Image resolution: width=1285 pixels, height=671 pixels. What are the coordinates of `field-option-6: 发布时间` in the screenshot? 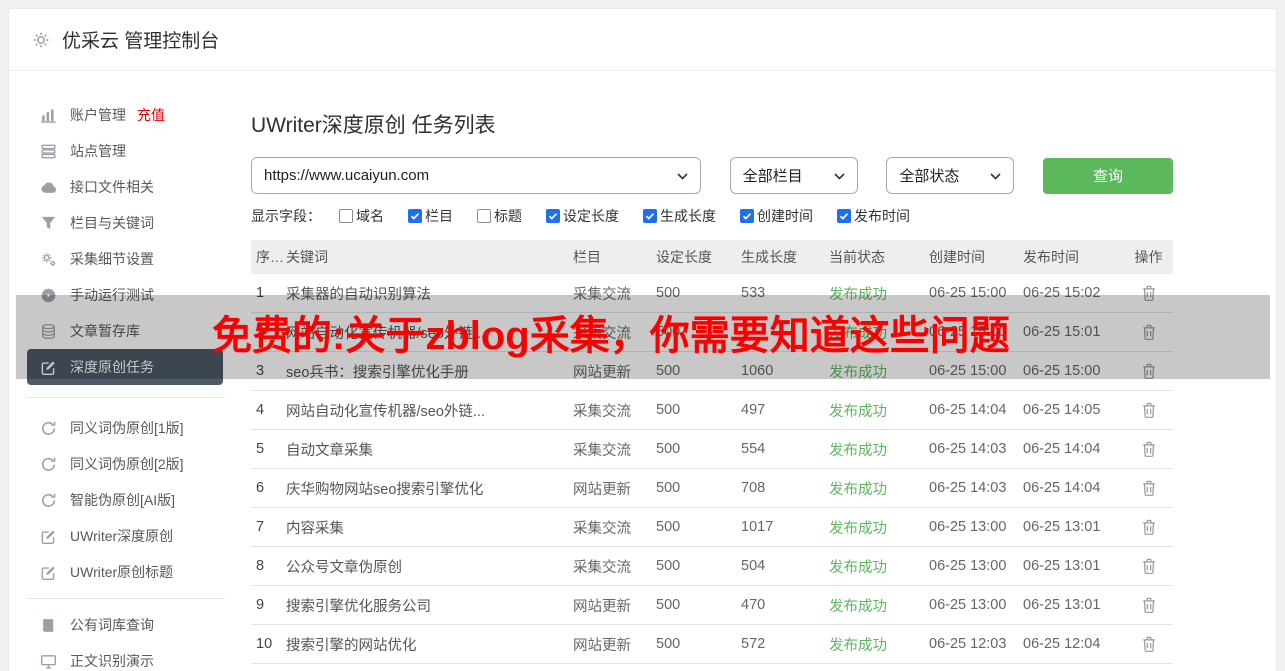 It's located at (873, 216).